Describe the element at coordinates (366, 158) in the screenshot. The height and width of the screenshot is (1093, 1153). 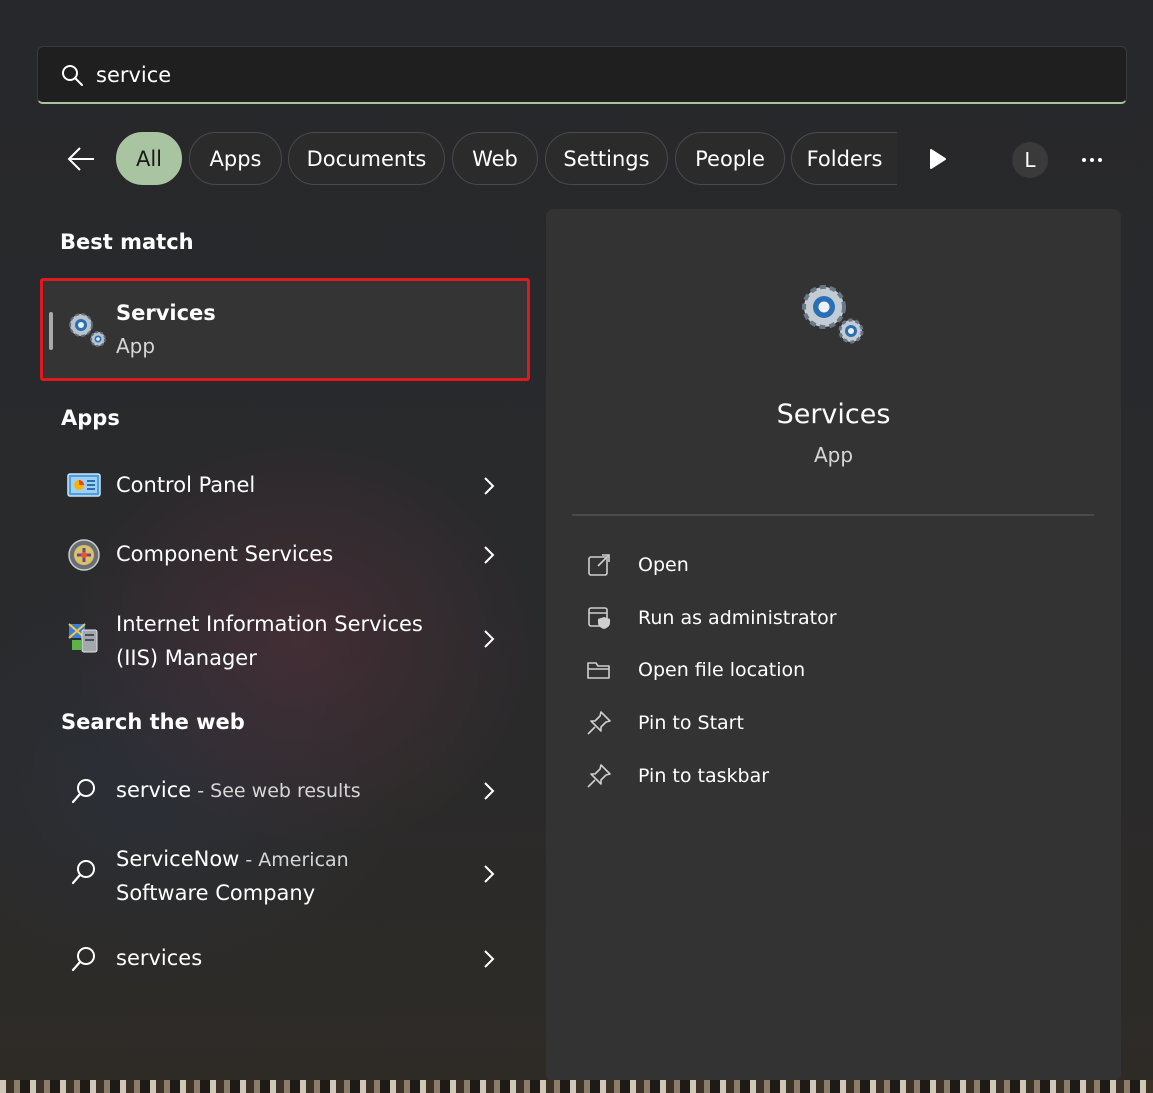
I see `tab-documents: Documents` at that location.